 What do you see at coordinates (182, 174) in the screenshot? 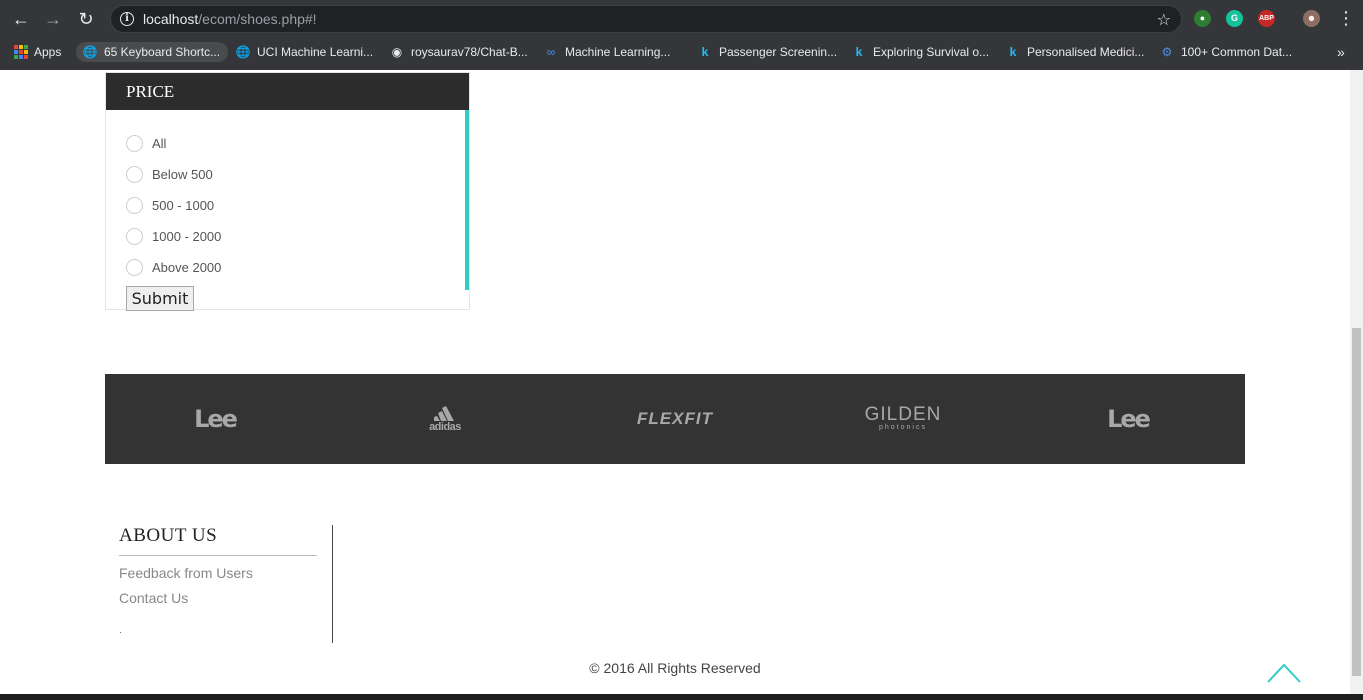
I see `radio-label: Below 500` at bounding box center [182, 174].